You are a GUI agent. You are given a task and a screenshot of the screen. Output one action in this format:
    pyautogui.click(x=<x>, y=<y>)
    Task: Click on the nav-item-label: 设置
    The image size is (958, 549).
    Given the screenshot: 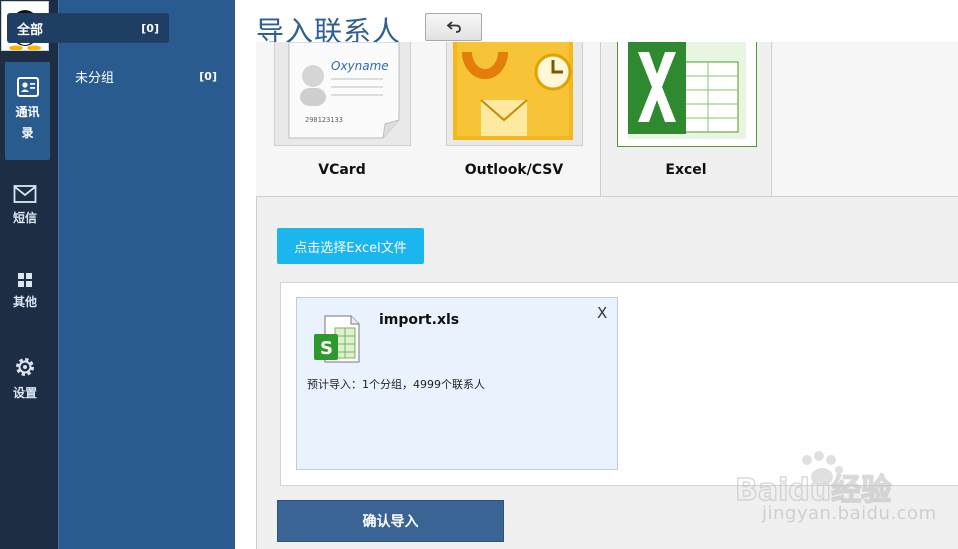 What is the action you would take?
    pyautogui.click(x=24, y=393)
    